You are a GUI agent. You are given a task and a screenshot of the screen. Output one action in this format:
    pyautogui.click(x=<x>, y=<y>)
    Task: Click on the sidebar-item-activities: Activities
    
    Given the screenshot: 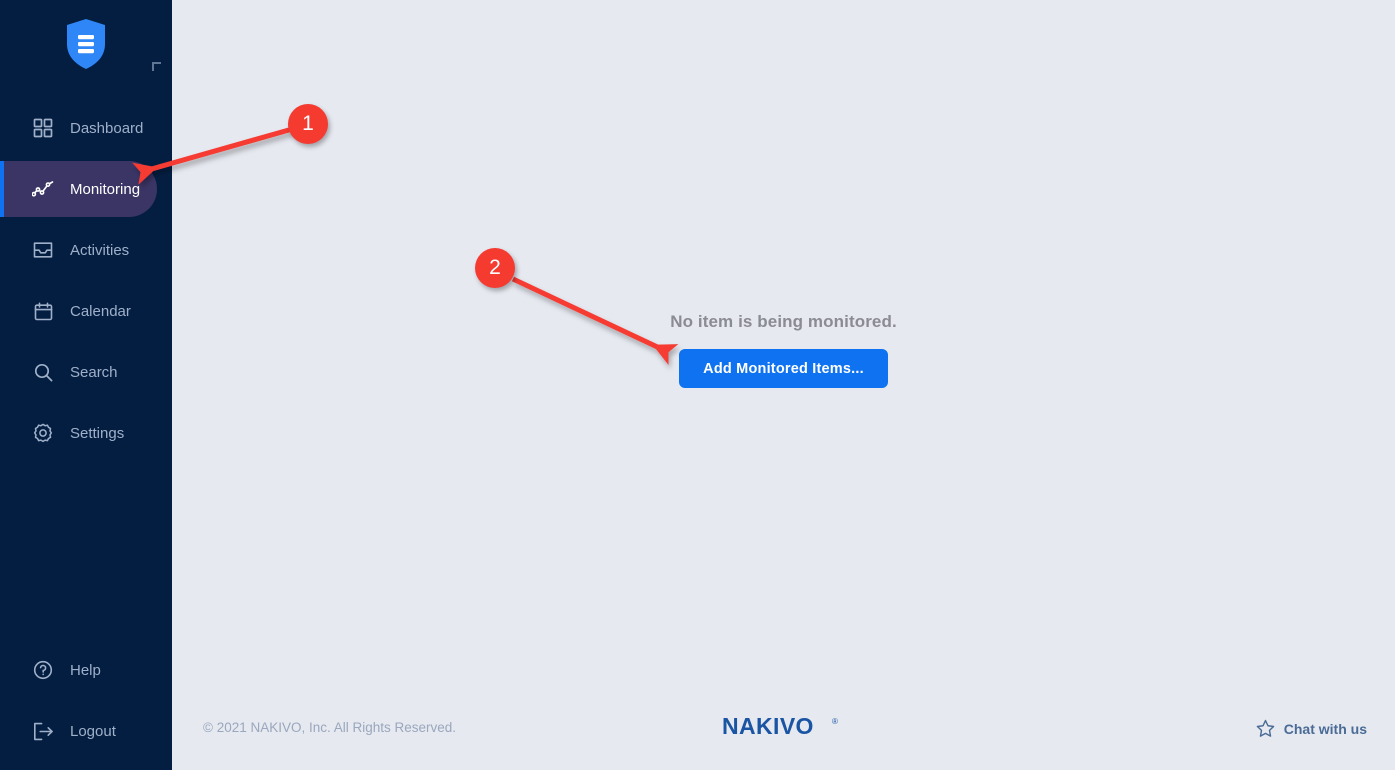 What is the action you would take?
    pyautogui.click(x=86, y=250)
    